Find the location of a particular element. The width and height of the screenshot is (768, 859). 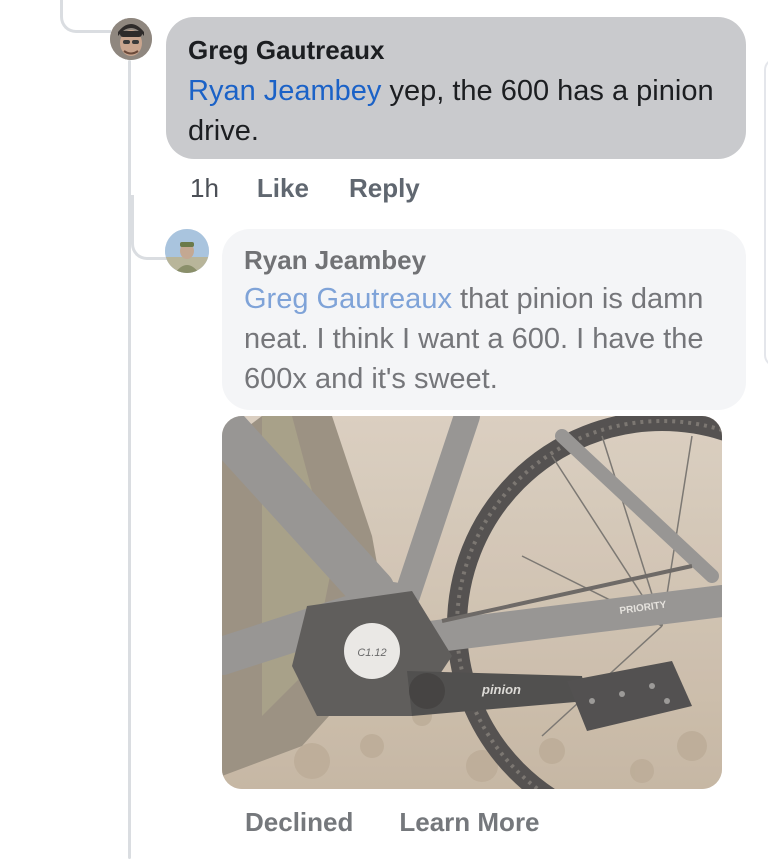

mention-link: Greg Gautreaux is located at coordinates (348, 299).